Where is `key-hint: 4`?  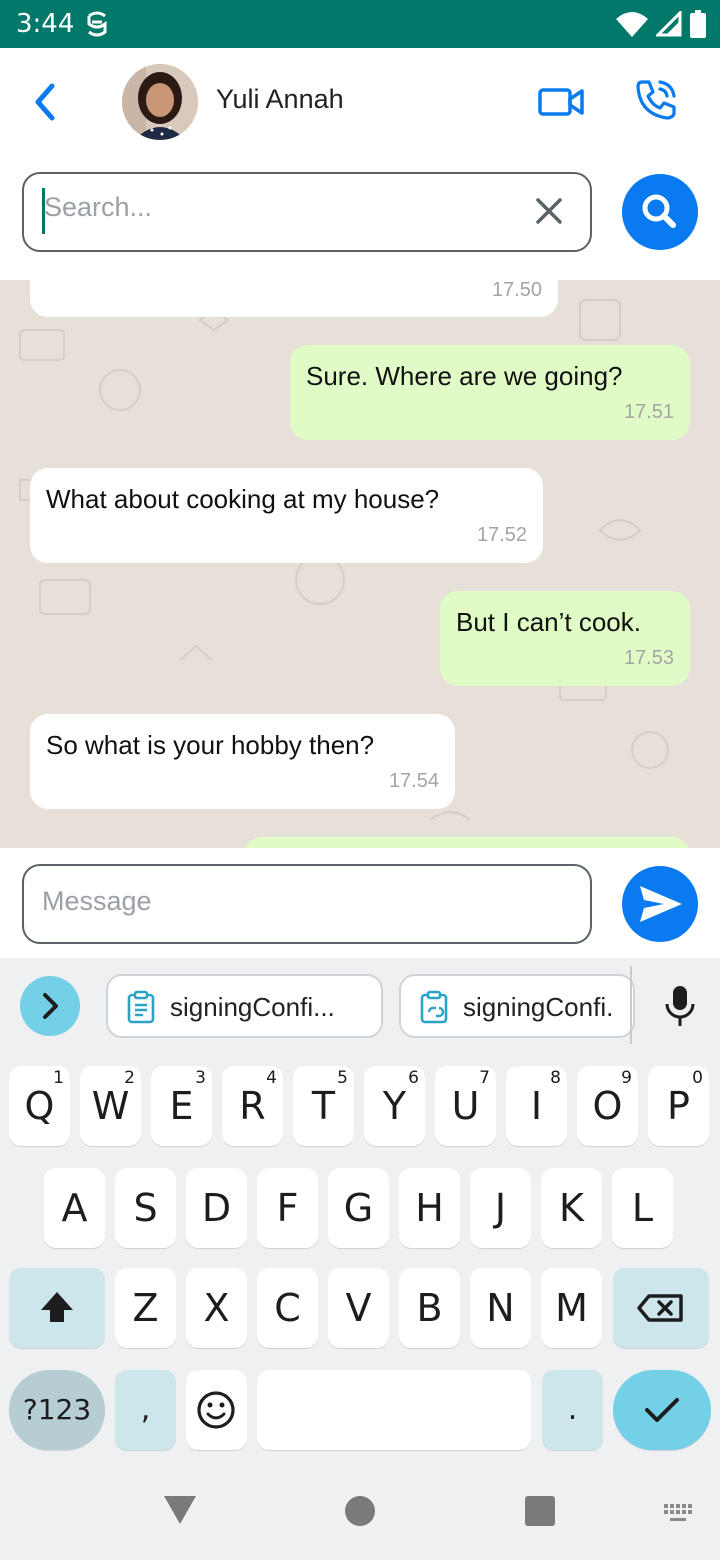
key-hint: 4 is located at coordinates (271, 1078).